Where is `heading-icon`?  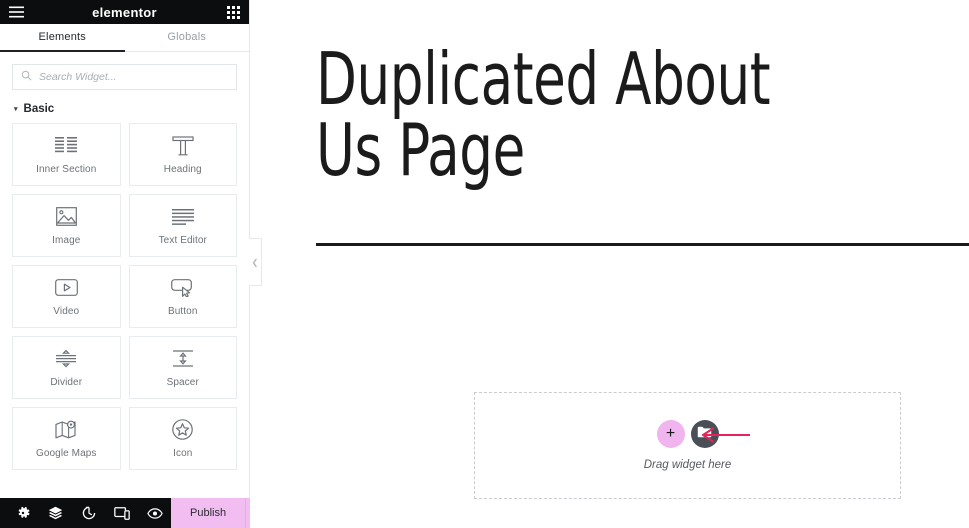 heading-icon is located at coordinates (183, 146).